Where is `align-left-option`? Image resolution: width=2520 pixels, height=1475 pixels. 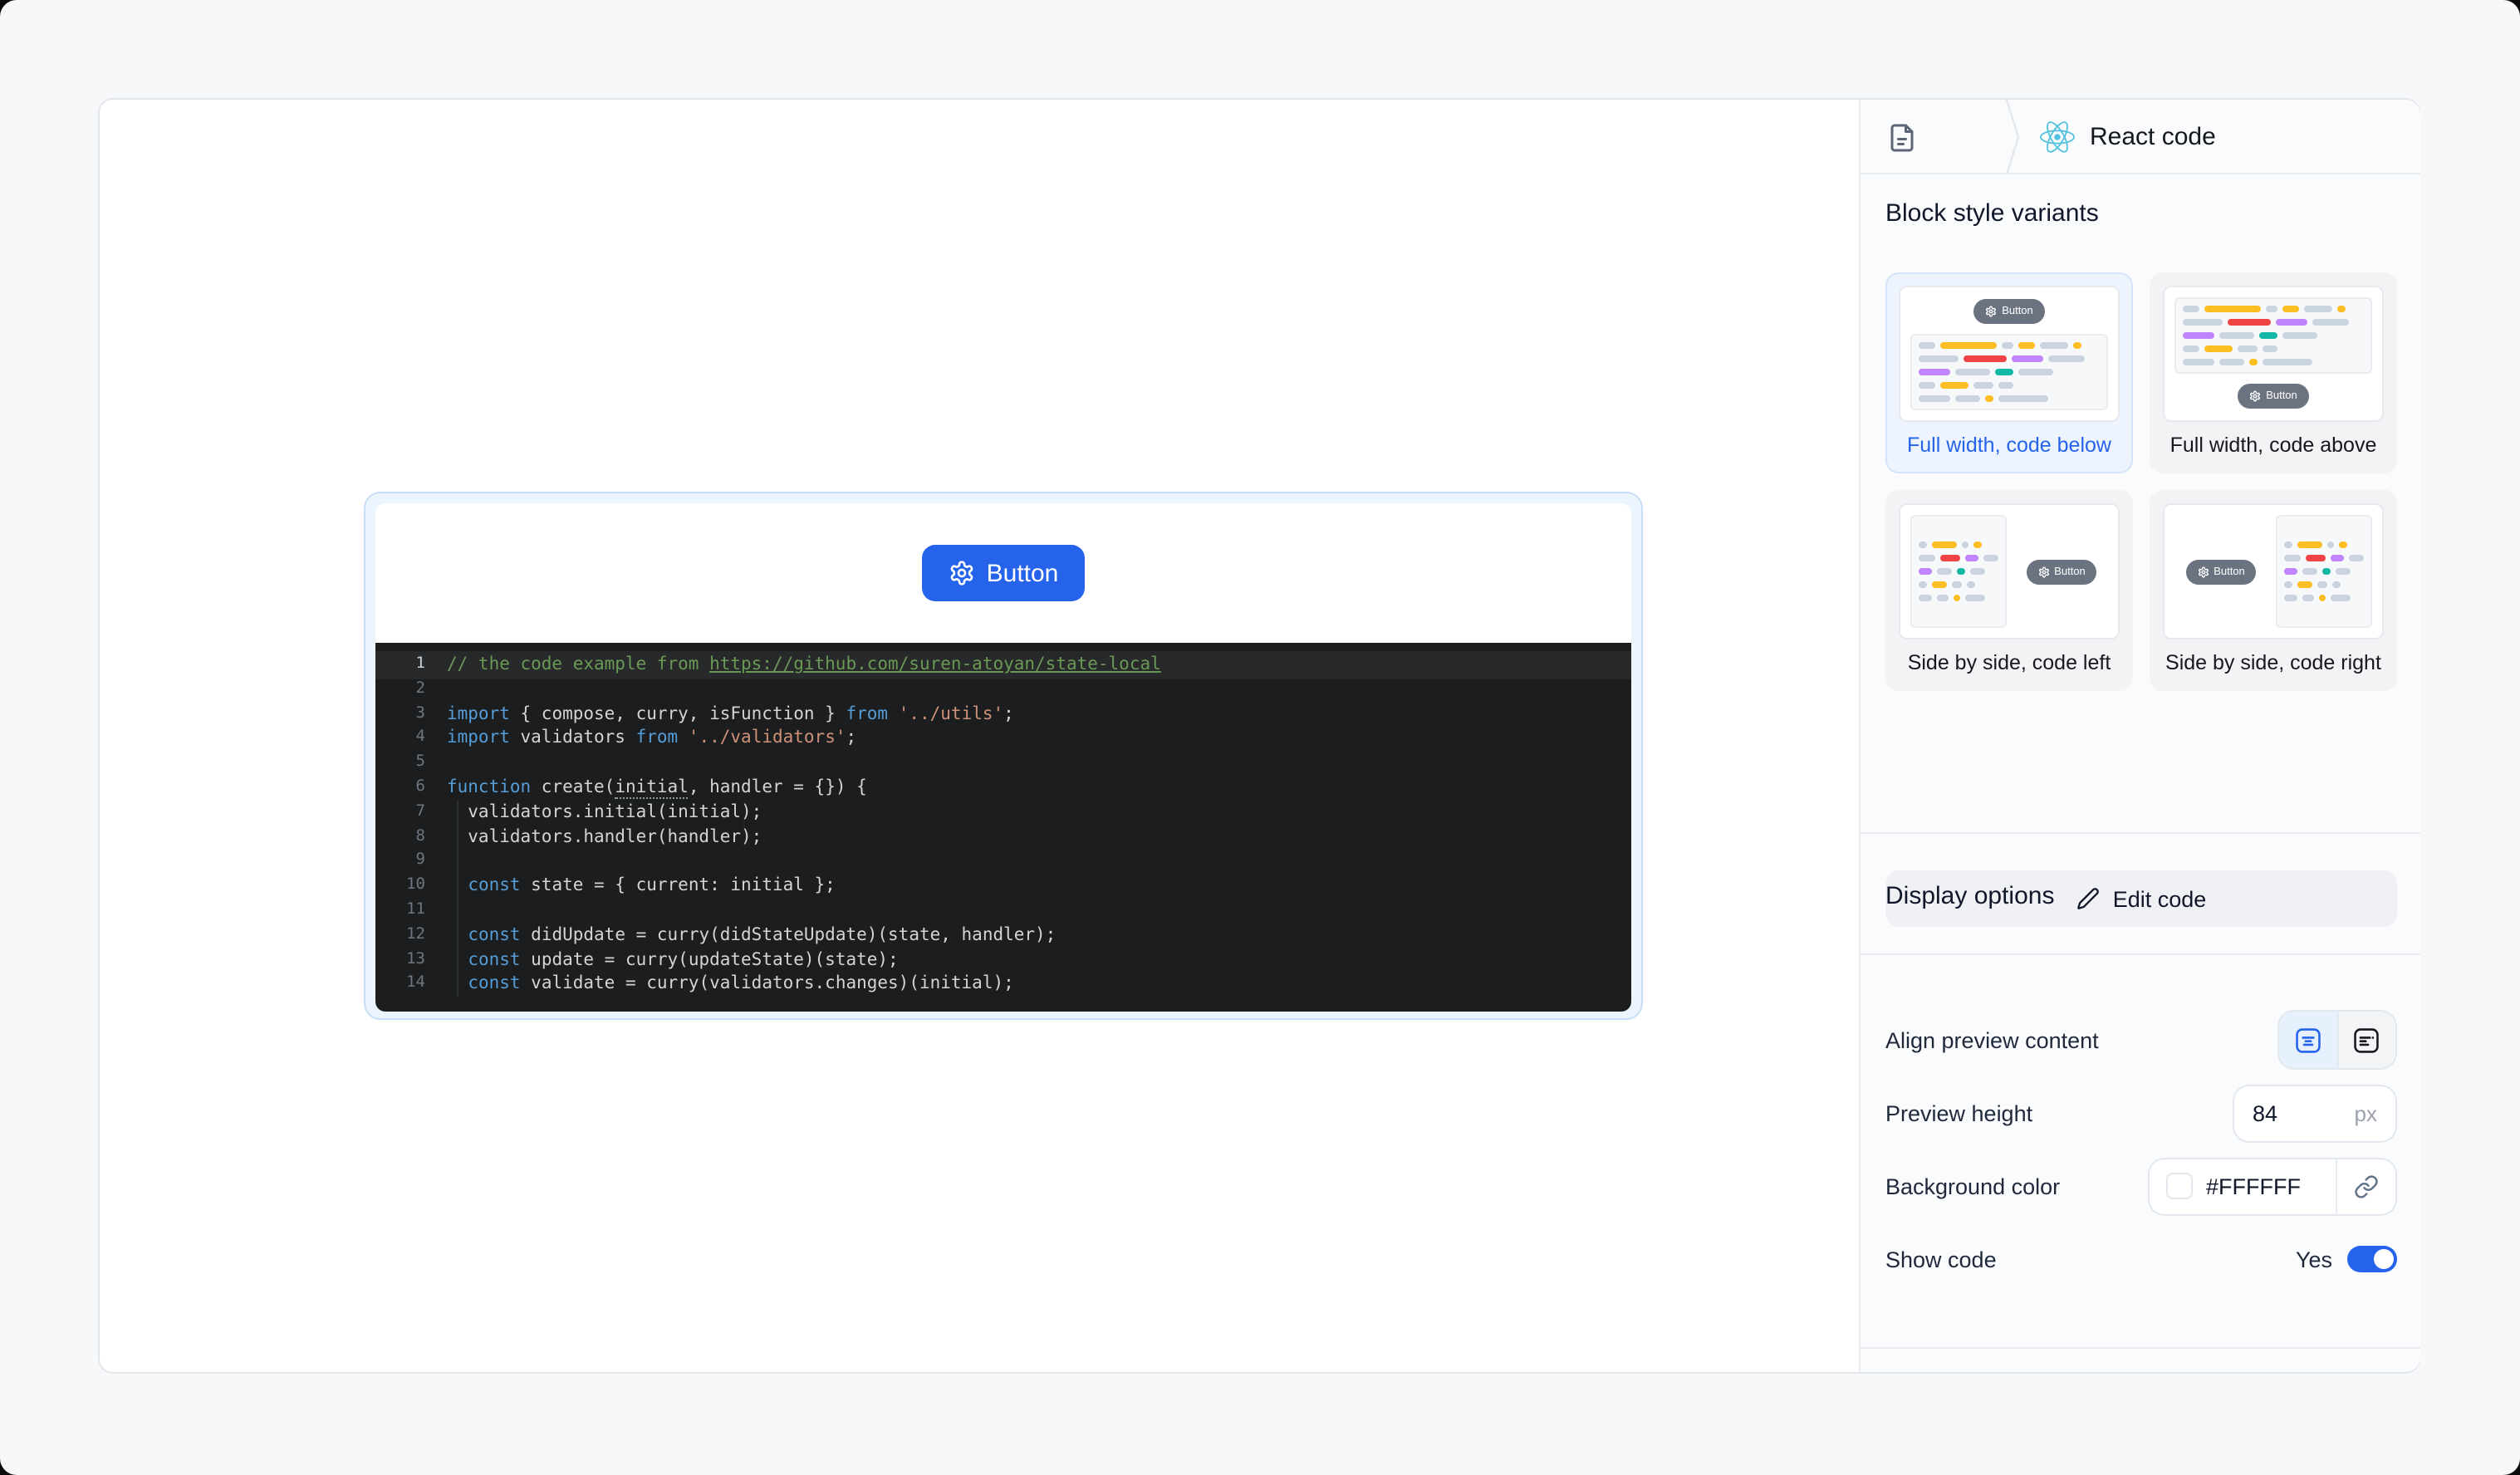 align-left-option is located at coordinates (2365, 1040).